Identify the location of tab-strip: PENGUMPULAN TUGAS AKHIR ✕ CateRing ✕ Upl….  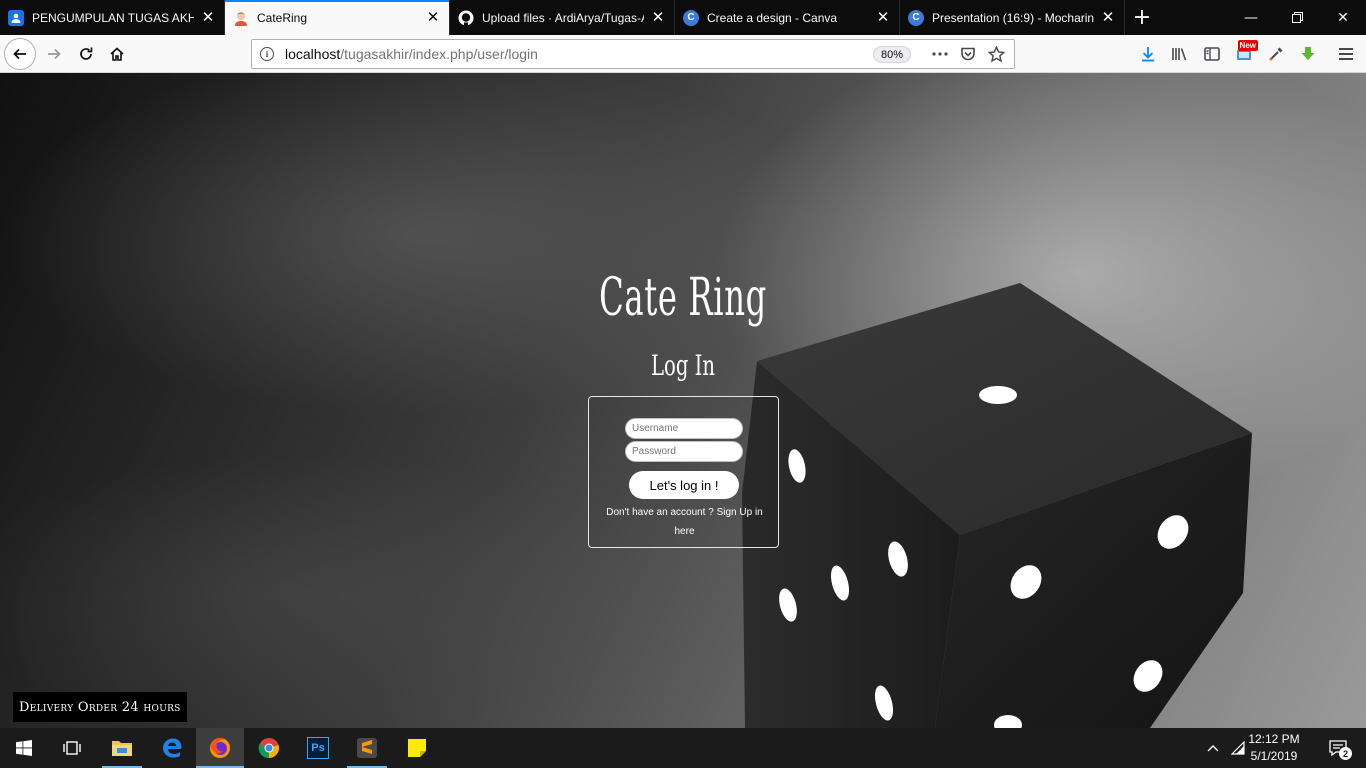
(683, 17).